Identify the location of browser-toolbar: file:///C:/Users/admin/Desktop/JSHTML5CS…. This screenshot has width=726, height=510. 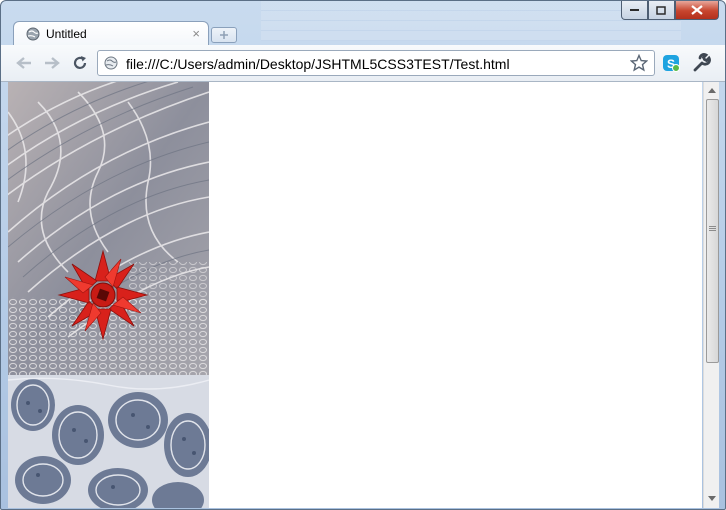
(363, 63).